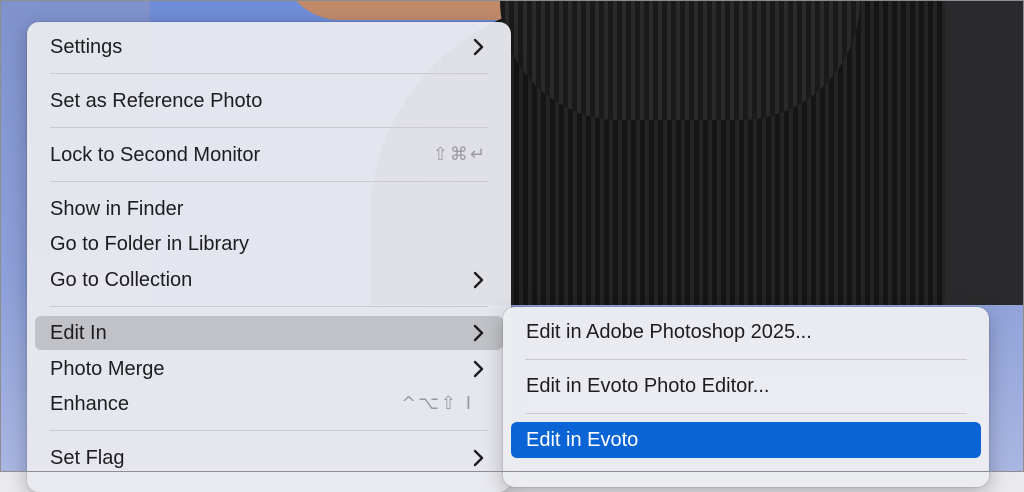 The height and width of the screenshot is (492, 1024). Describe the element at coordinates (437, 403) in the screenshot. I see `keyboard-shortcut: ^⌥⇧ I` at that location.